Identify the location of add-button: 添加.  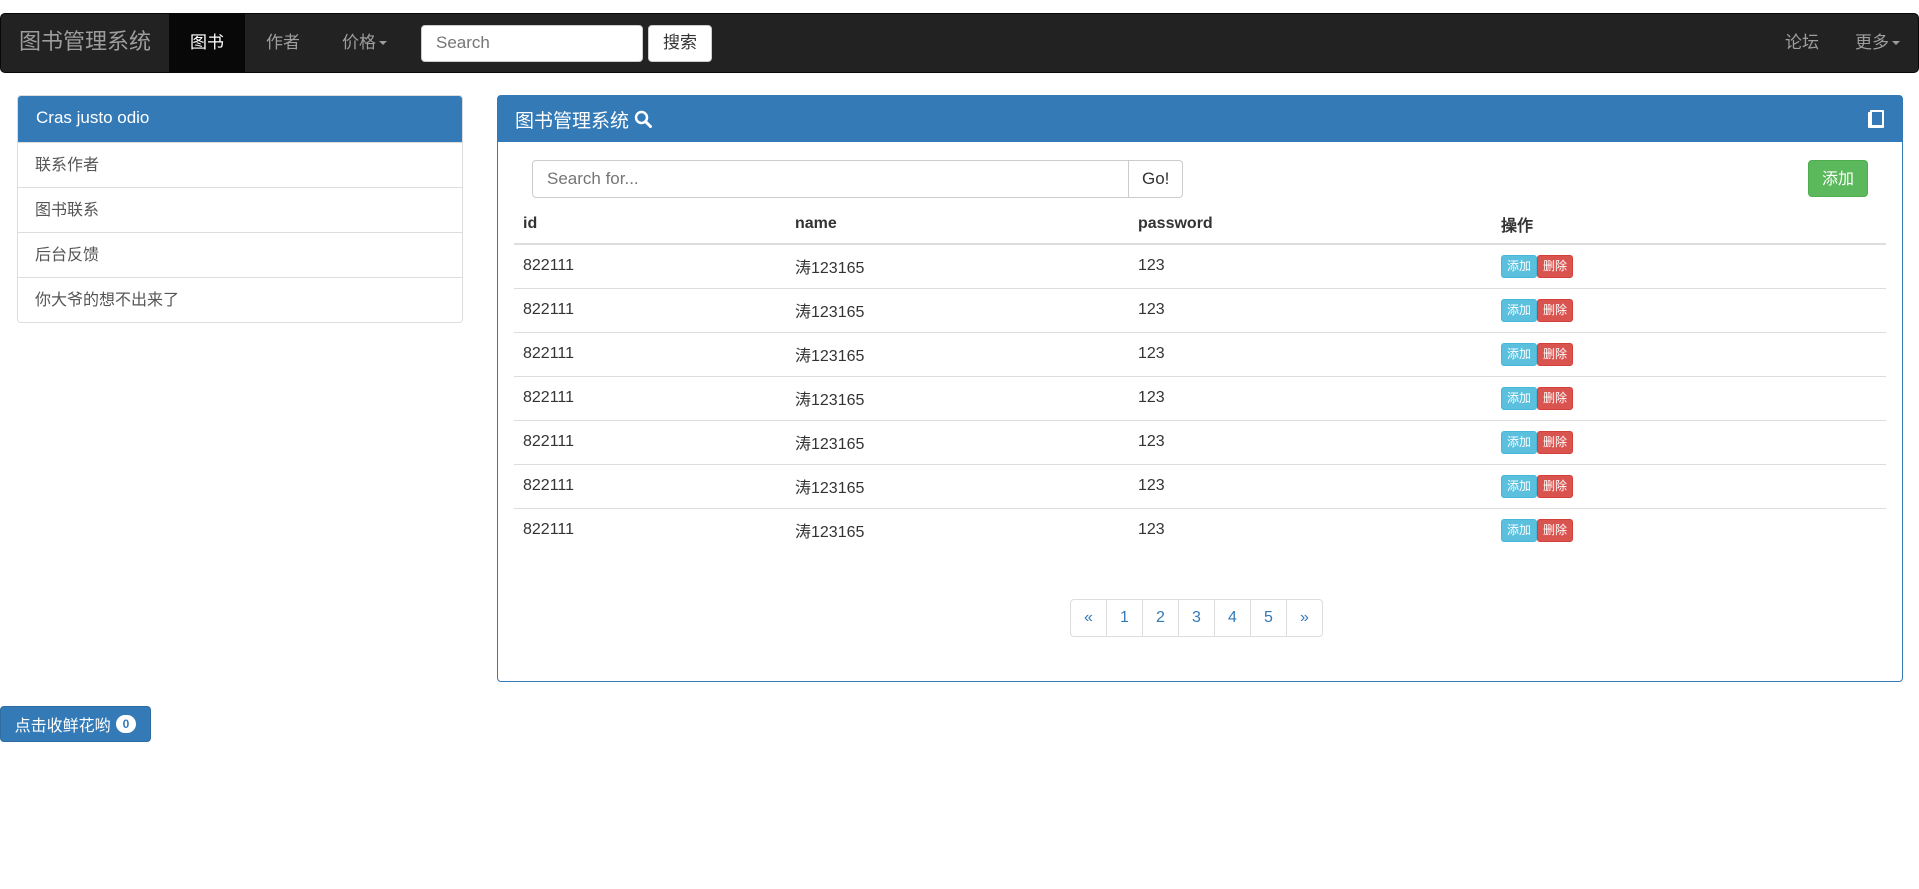
(1838, 178).